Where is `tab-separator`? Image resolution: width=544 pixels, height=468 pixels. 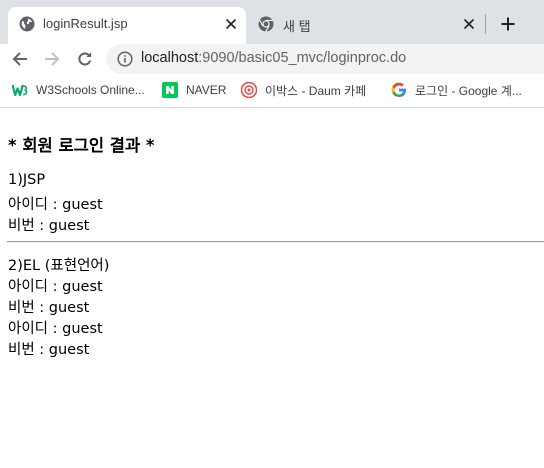
tab-separator is located at coordinates (485, 24).